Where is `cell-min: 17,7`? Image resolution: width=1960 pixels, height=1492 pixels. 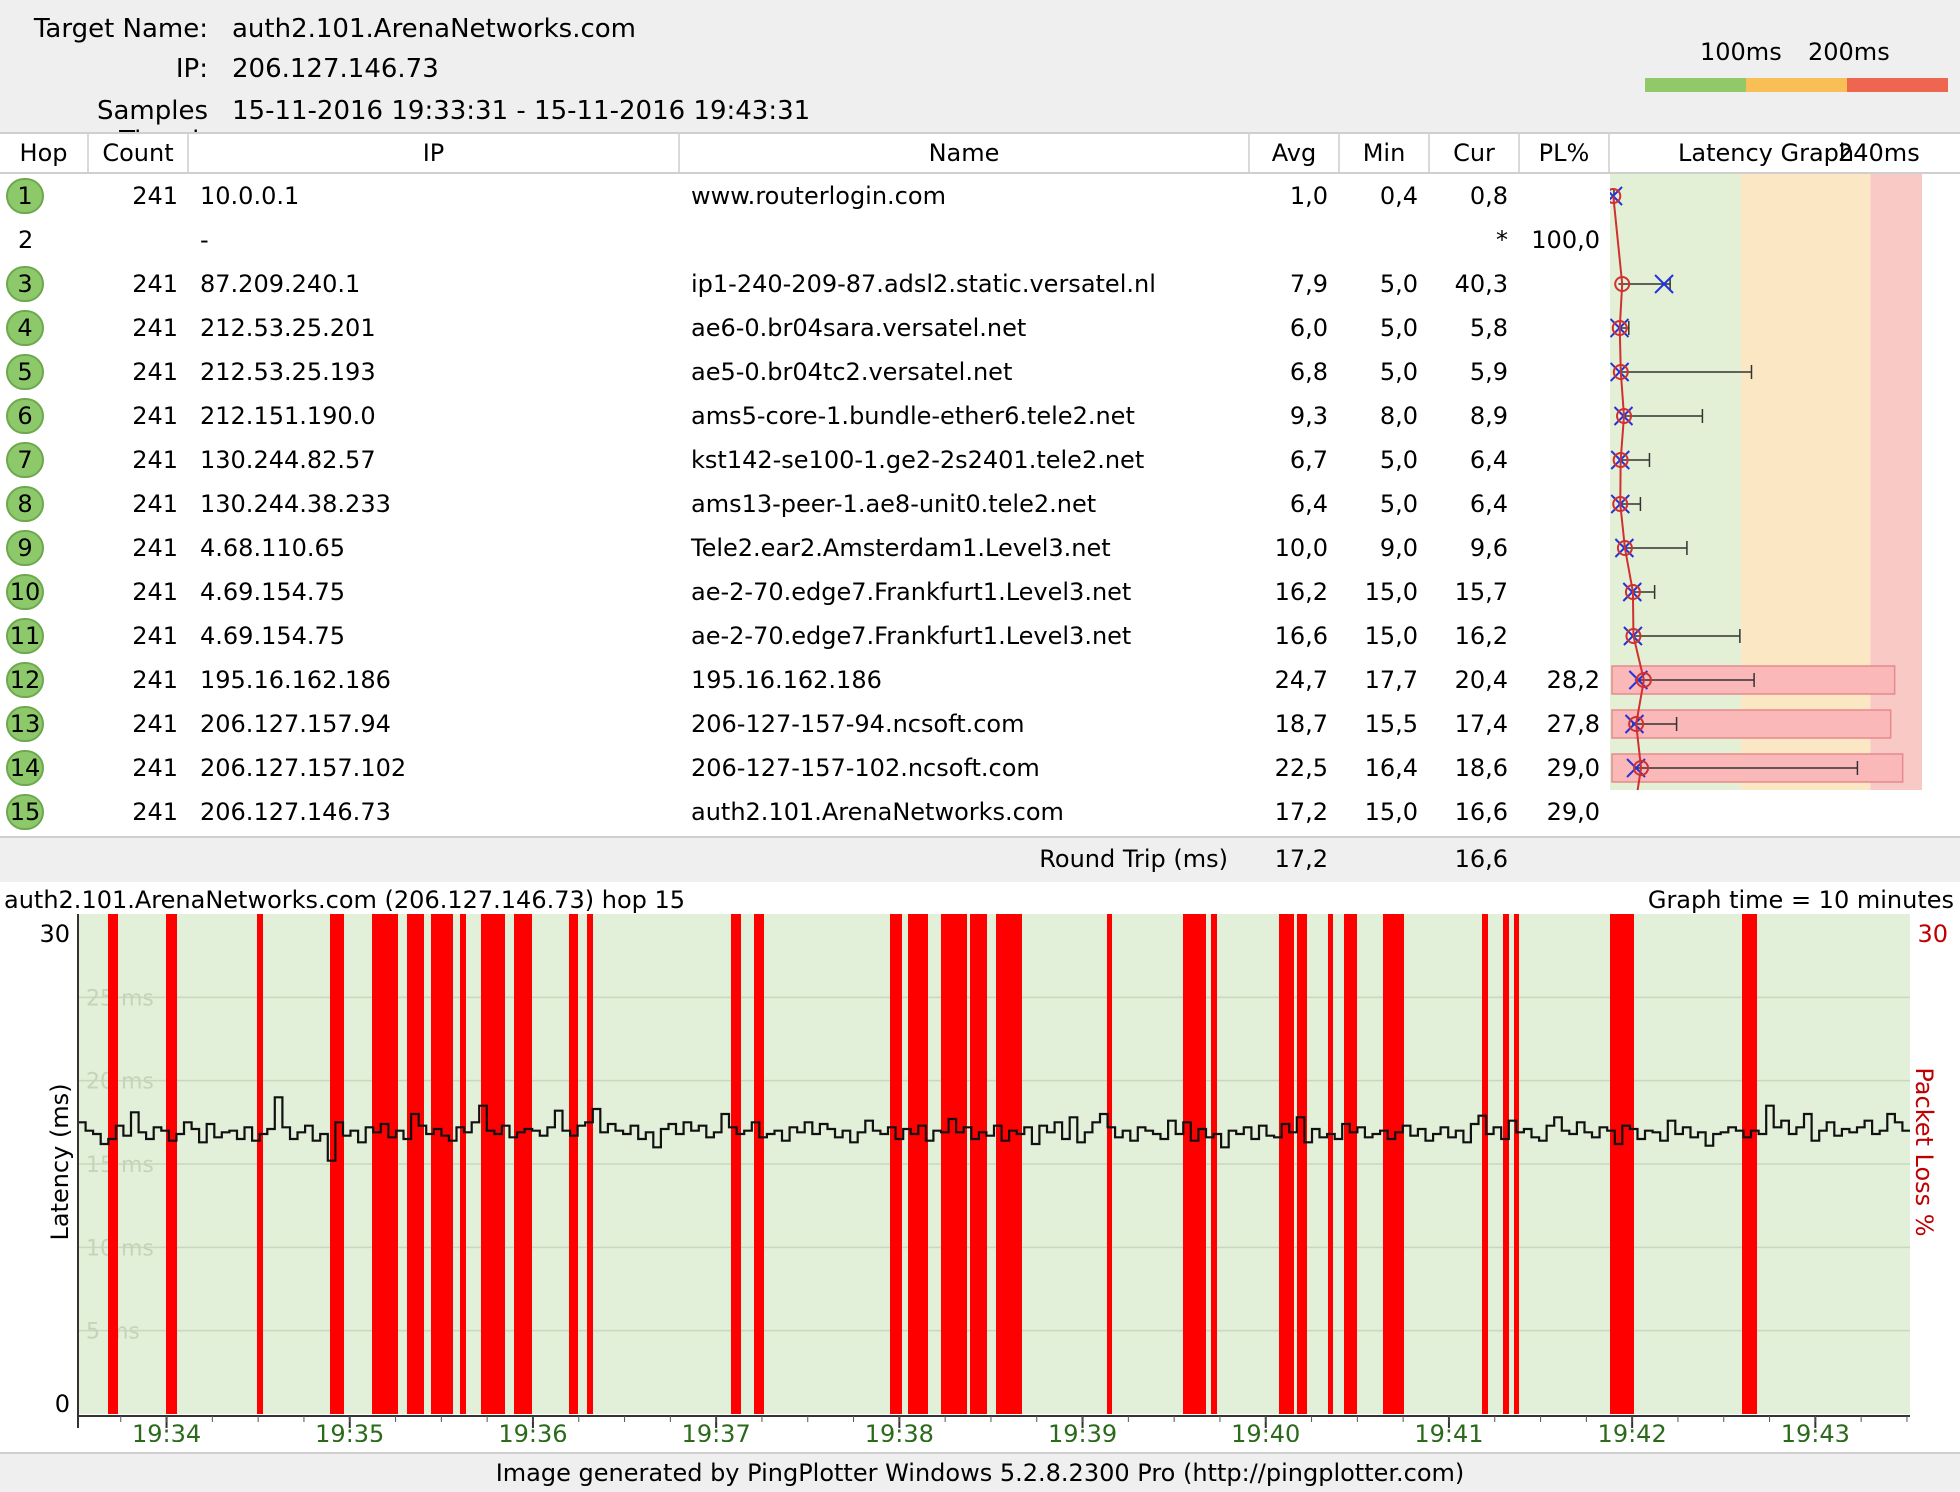
cell-min: 17,7 is located at coordinates (1391, 680).